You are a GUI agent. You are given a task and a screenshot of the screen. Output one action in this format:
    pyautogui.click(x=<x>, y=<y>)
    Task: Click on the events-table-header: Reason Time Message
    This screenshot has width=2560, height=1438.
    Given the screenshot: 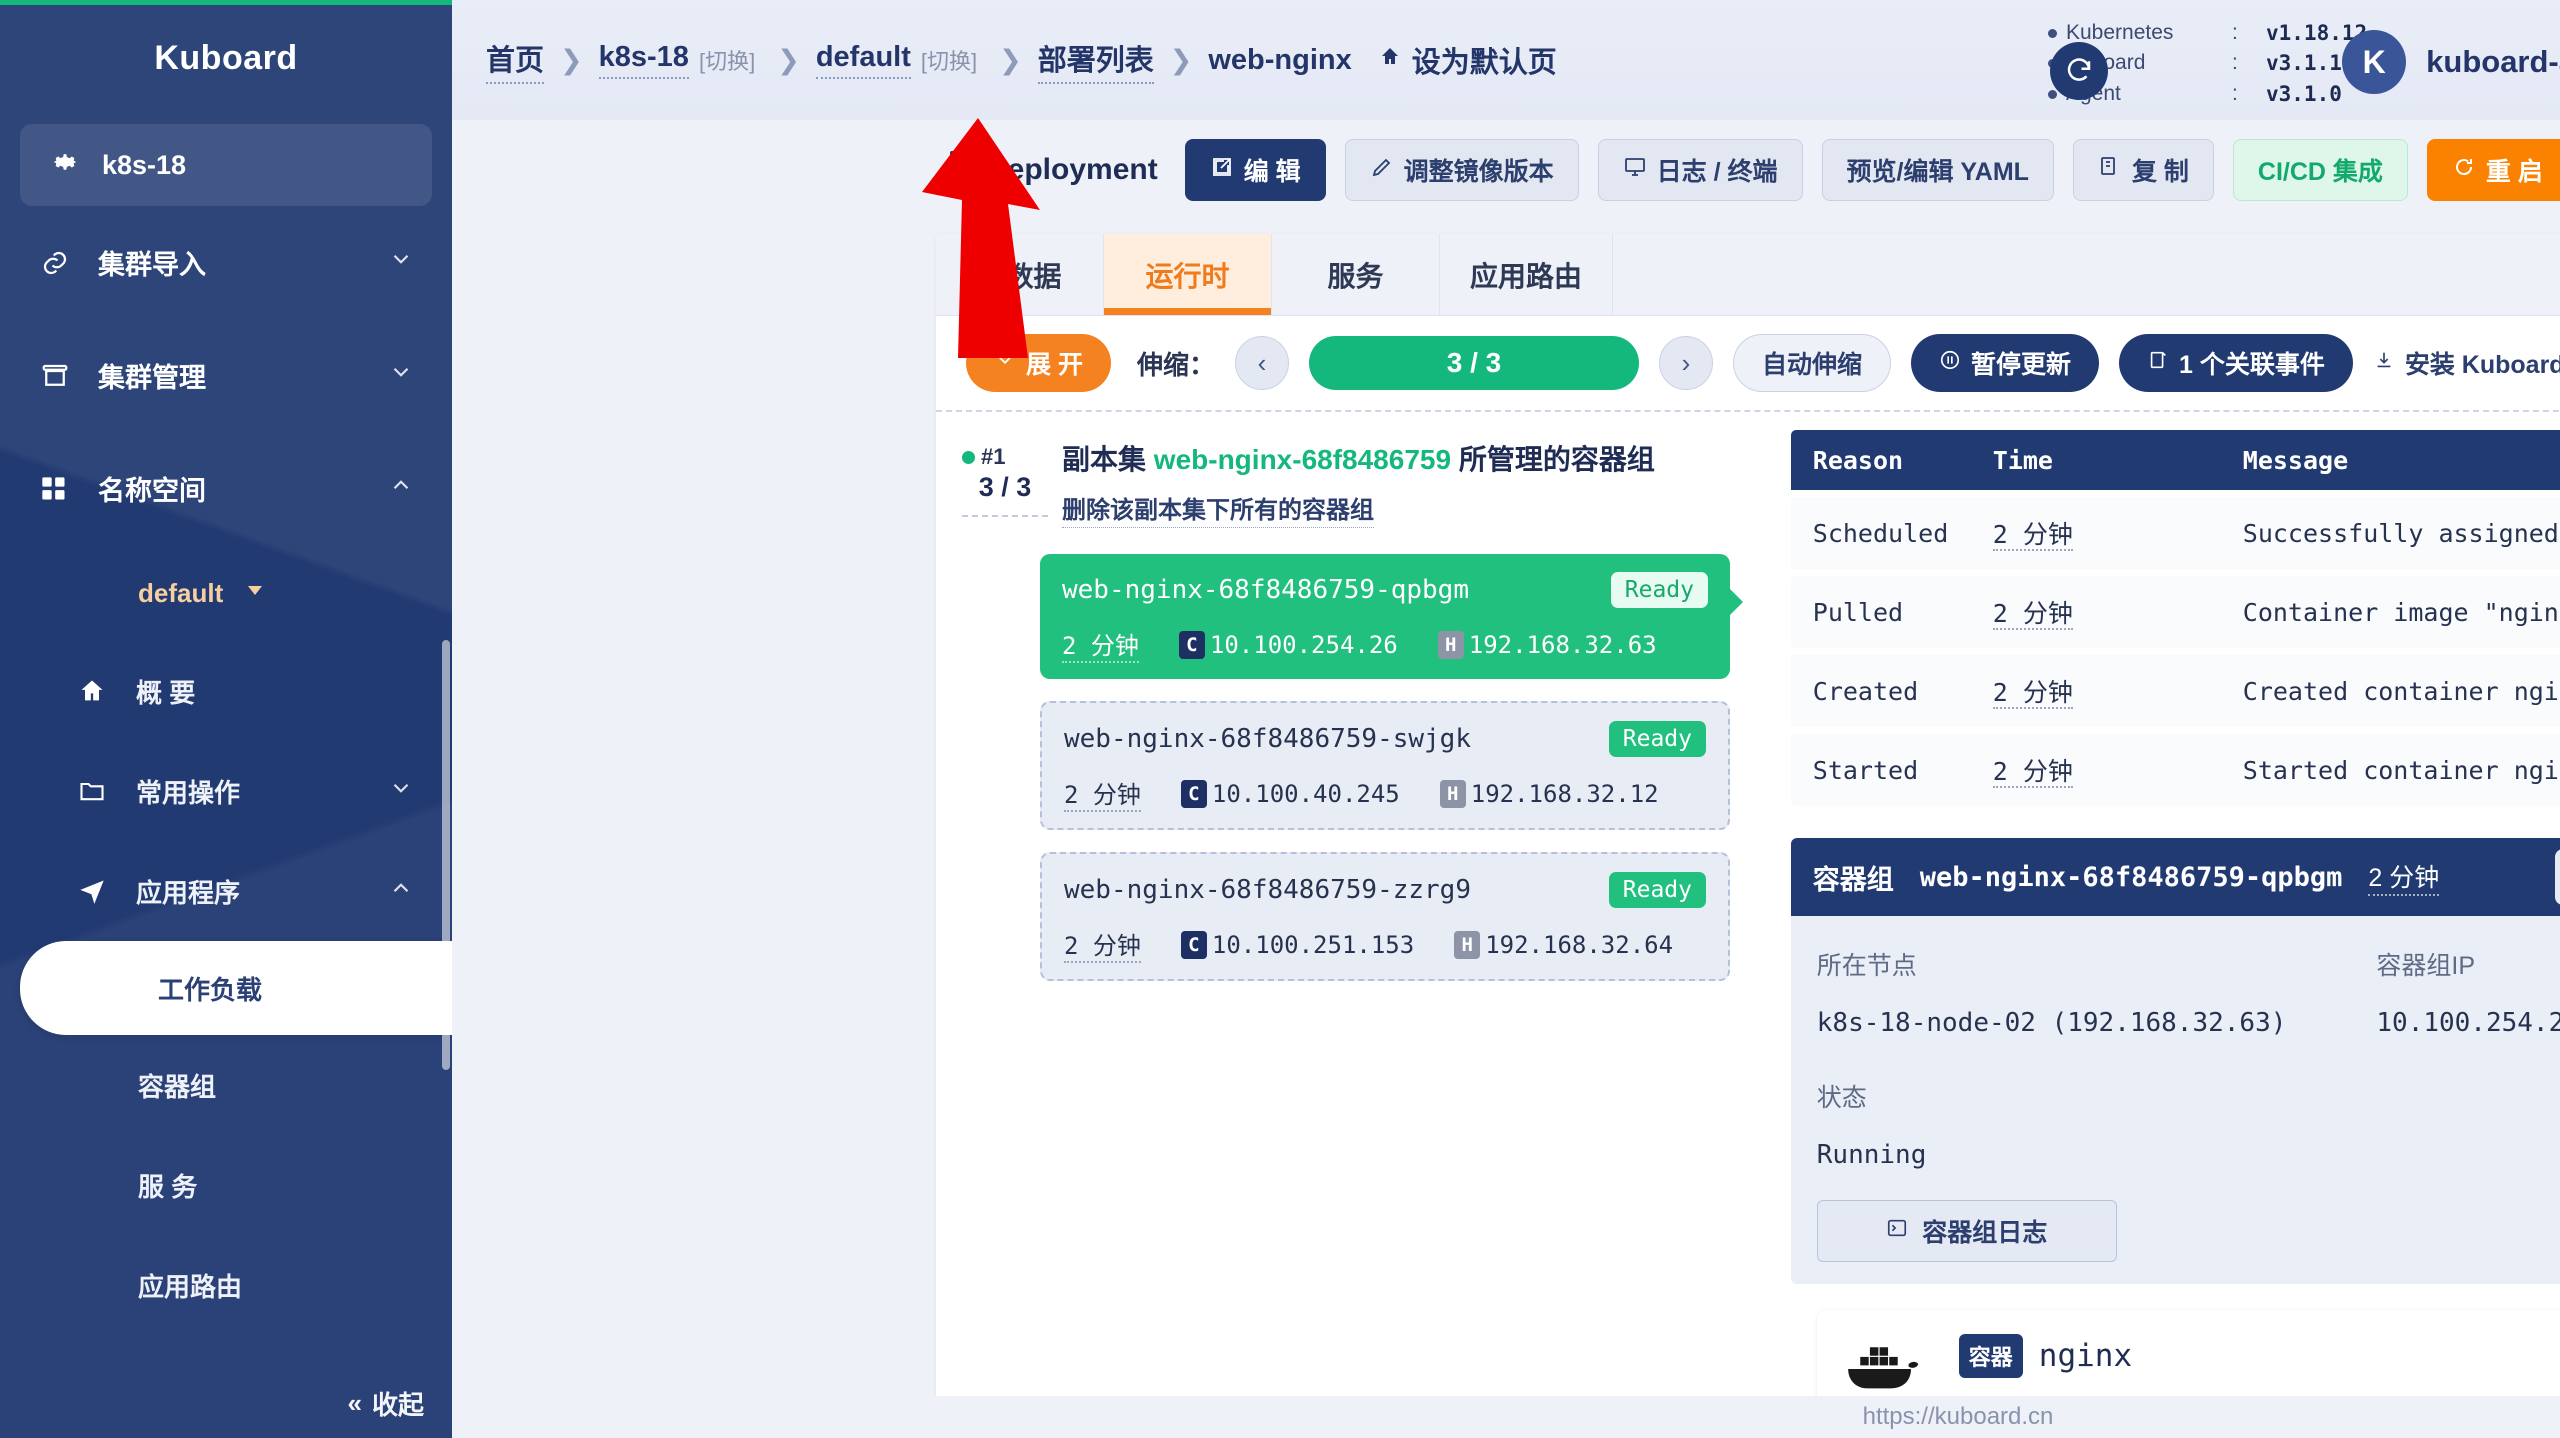 What is the action you would take?
    pyautogui.click(x=2175, y=460)
    